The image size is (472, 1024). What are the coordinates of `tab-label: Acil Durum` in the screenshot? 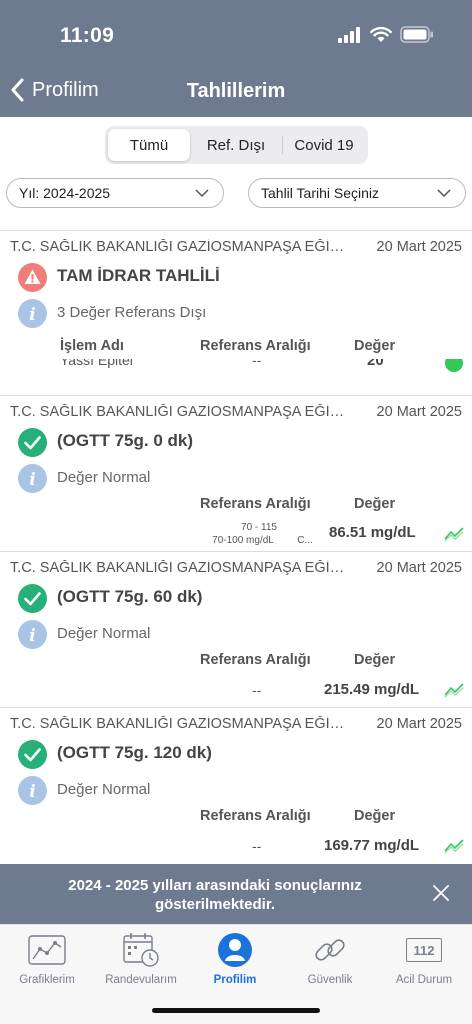 It's located at (424, 980).